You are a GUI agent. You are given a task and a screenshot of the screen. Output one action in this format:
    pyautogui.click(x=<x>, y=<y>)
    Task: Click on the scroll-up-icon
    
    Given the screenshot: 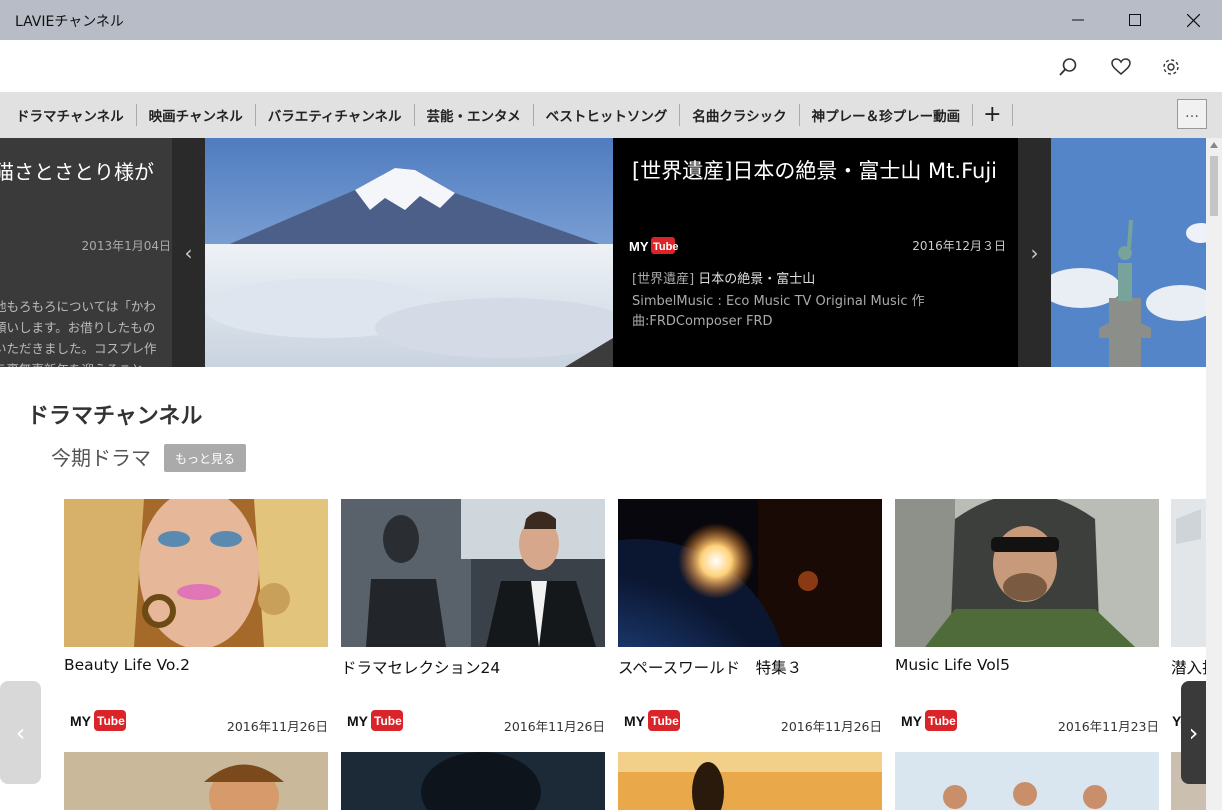 What is the action you would take?
    pyautogui.click(x=1214, y=145)
    